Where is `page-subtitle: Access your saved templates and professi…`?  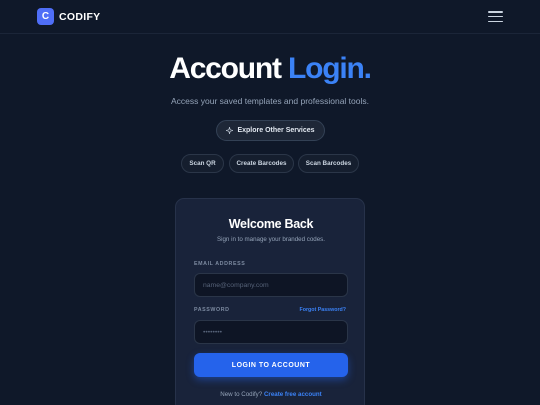 page-subtitle: Access your saved templates and professi… is located at coordinates (270, 101).